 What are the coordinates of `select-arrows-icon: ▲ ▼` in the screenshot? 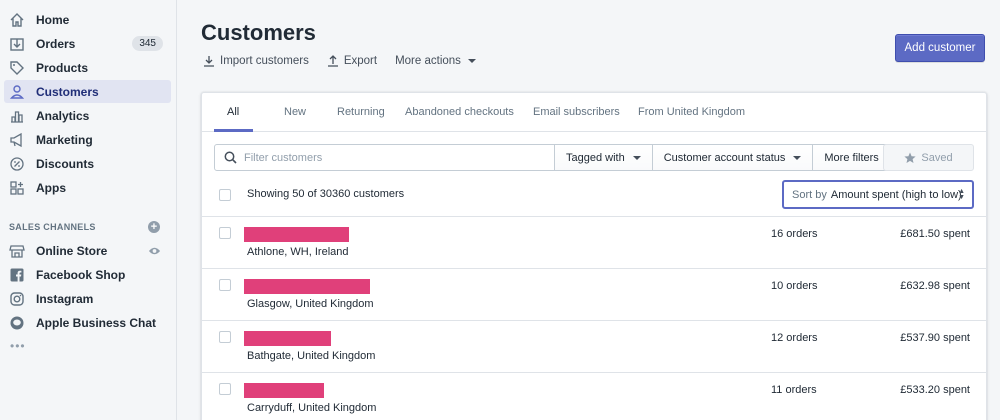 It's located at (961, 194).